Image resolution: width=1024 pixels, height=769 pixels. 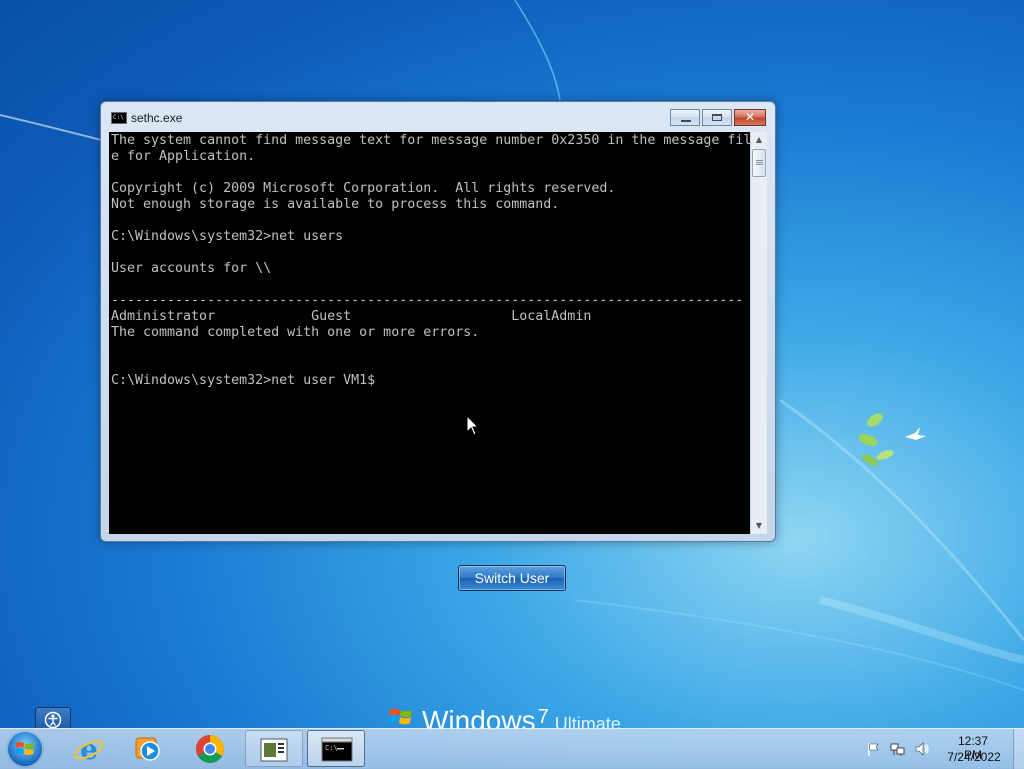 What do you see at coordinates (685, 117) in the screenshot?
I see `minimize-button` at bounding box center [685, 117].